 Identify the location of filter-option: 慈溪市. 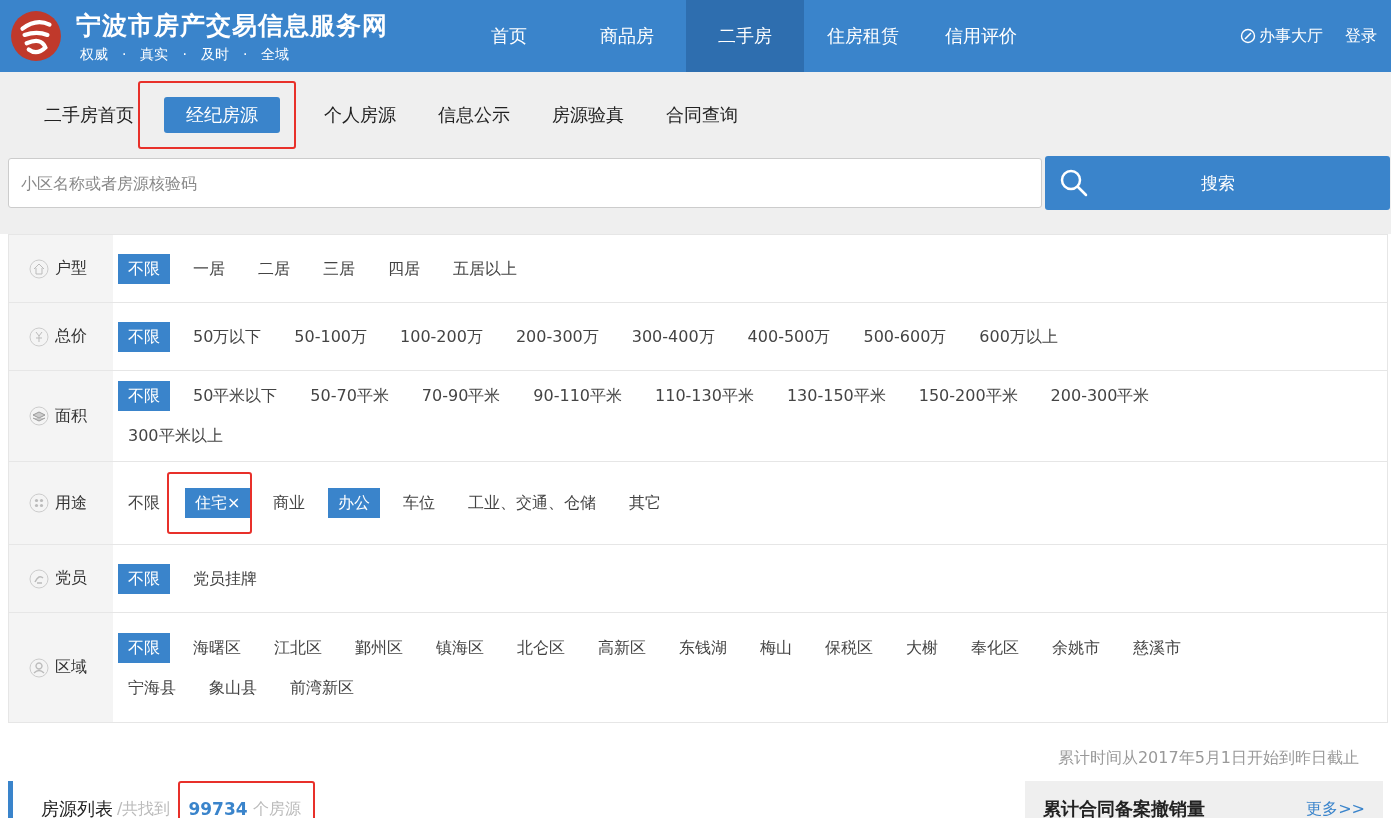
(1157, 647).